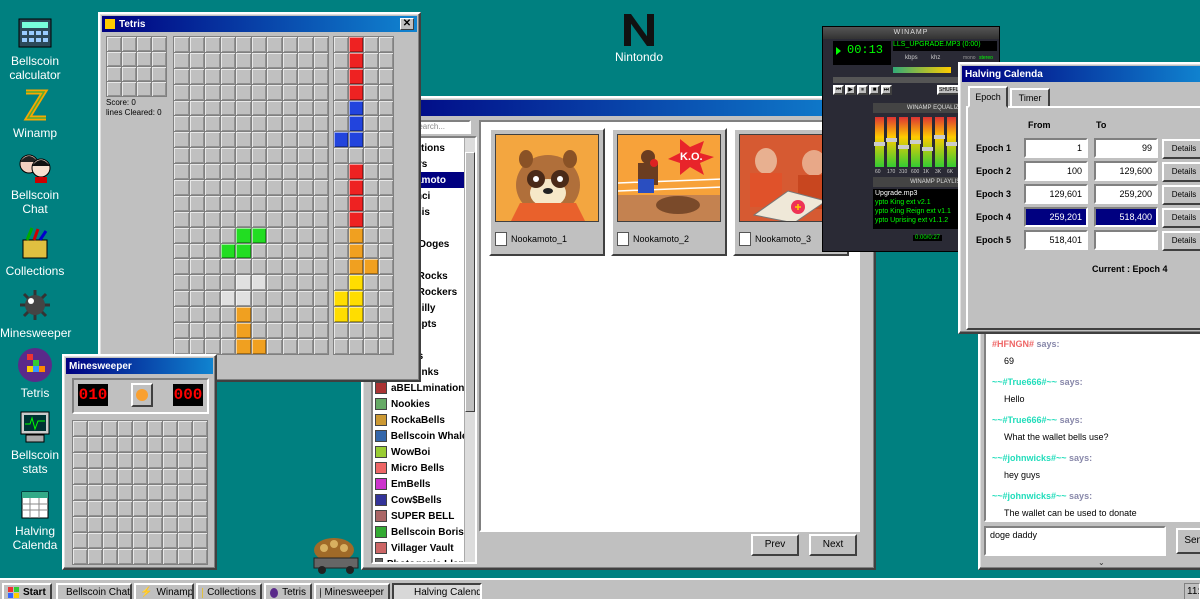  I want to click on desktop-icon-calculator: Bellscoin calculator, so click(35, 48).